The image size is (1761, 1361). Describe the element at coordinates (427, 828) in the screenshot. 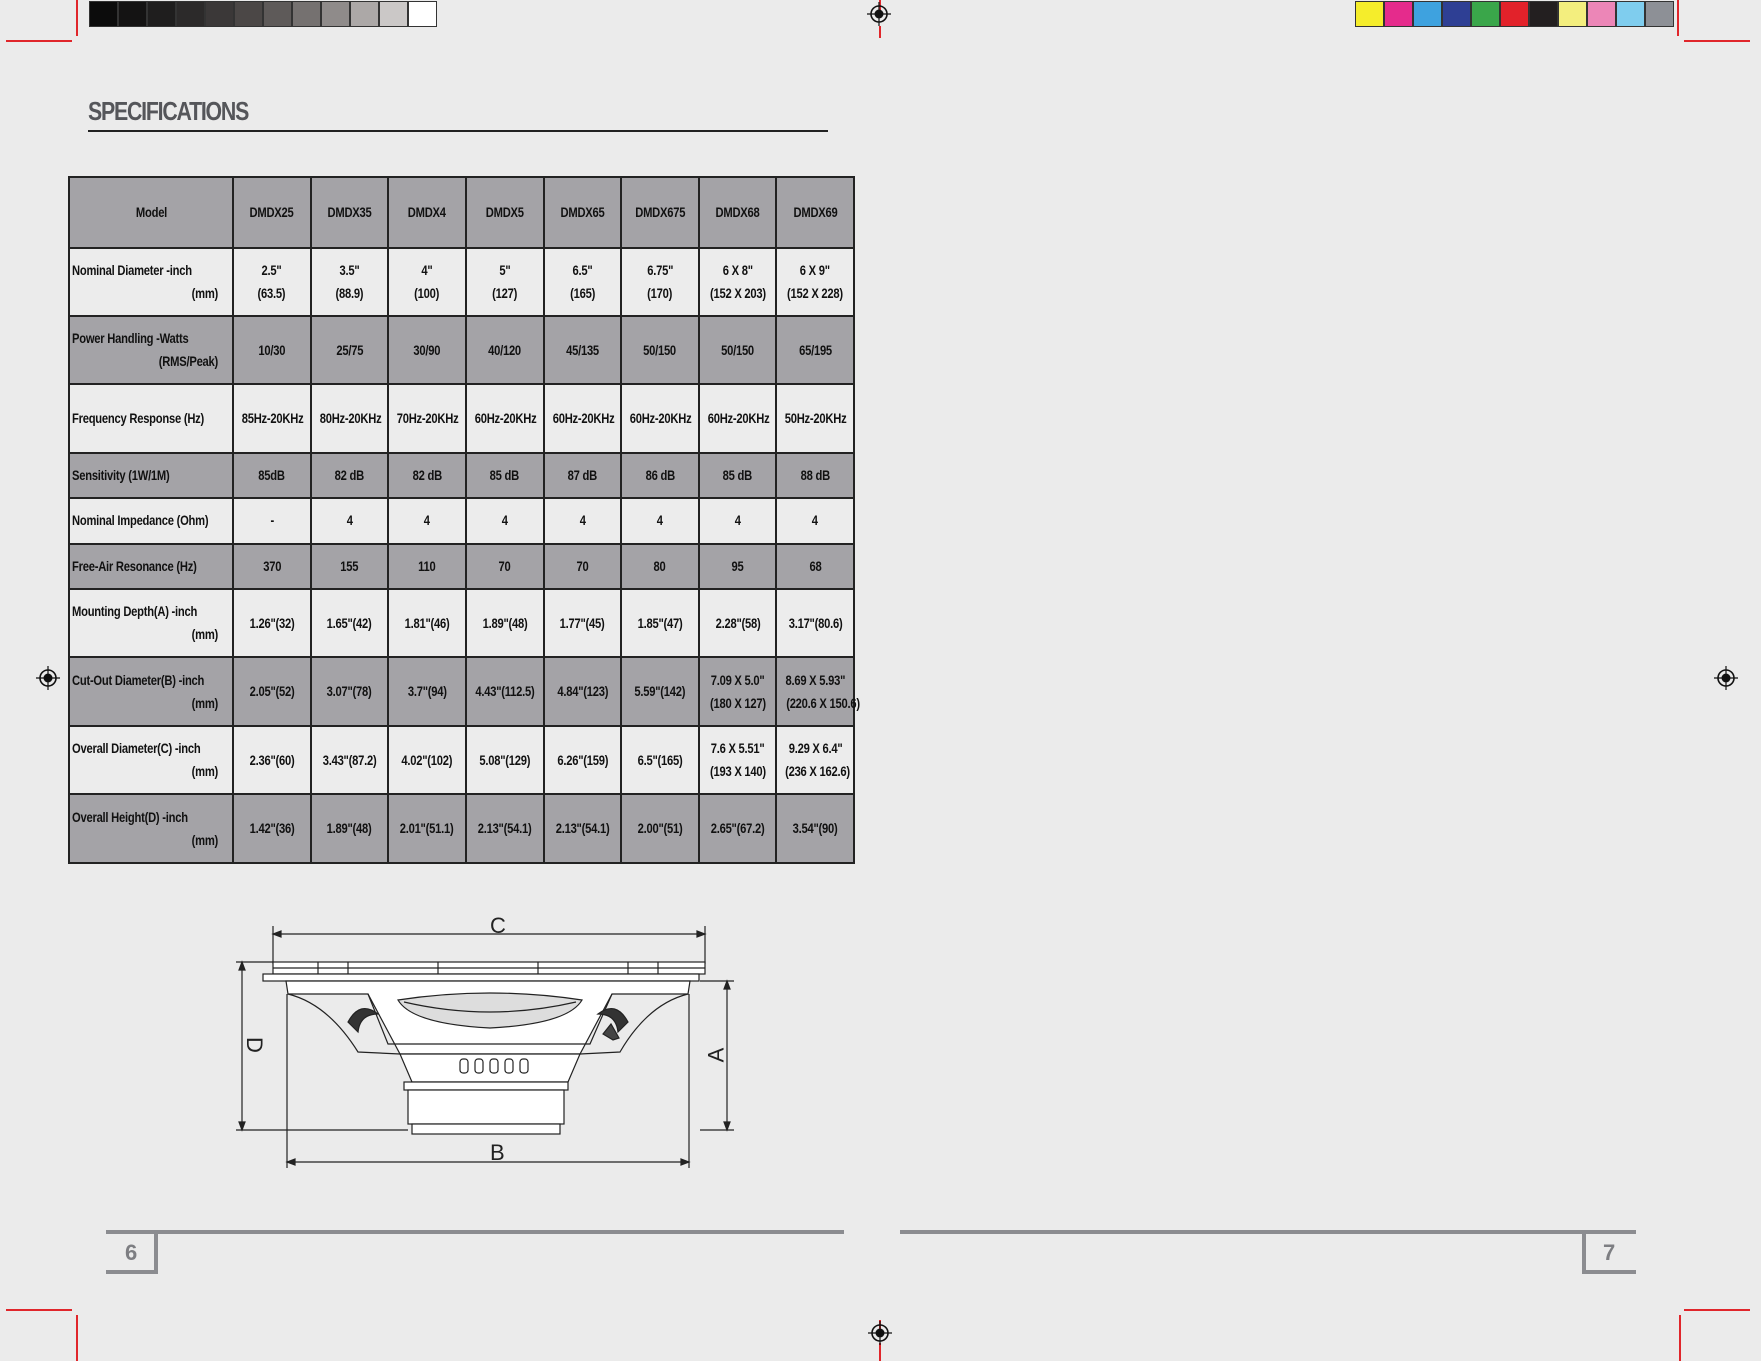

I see `table-cell: 2.01"(51.1)` at that location.